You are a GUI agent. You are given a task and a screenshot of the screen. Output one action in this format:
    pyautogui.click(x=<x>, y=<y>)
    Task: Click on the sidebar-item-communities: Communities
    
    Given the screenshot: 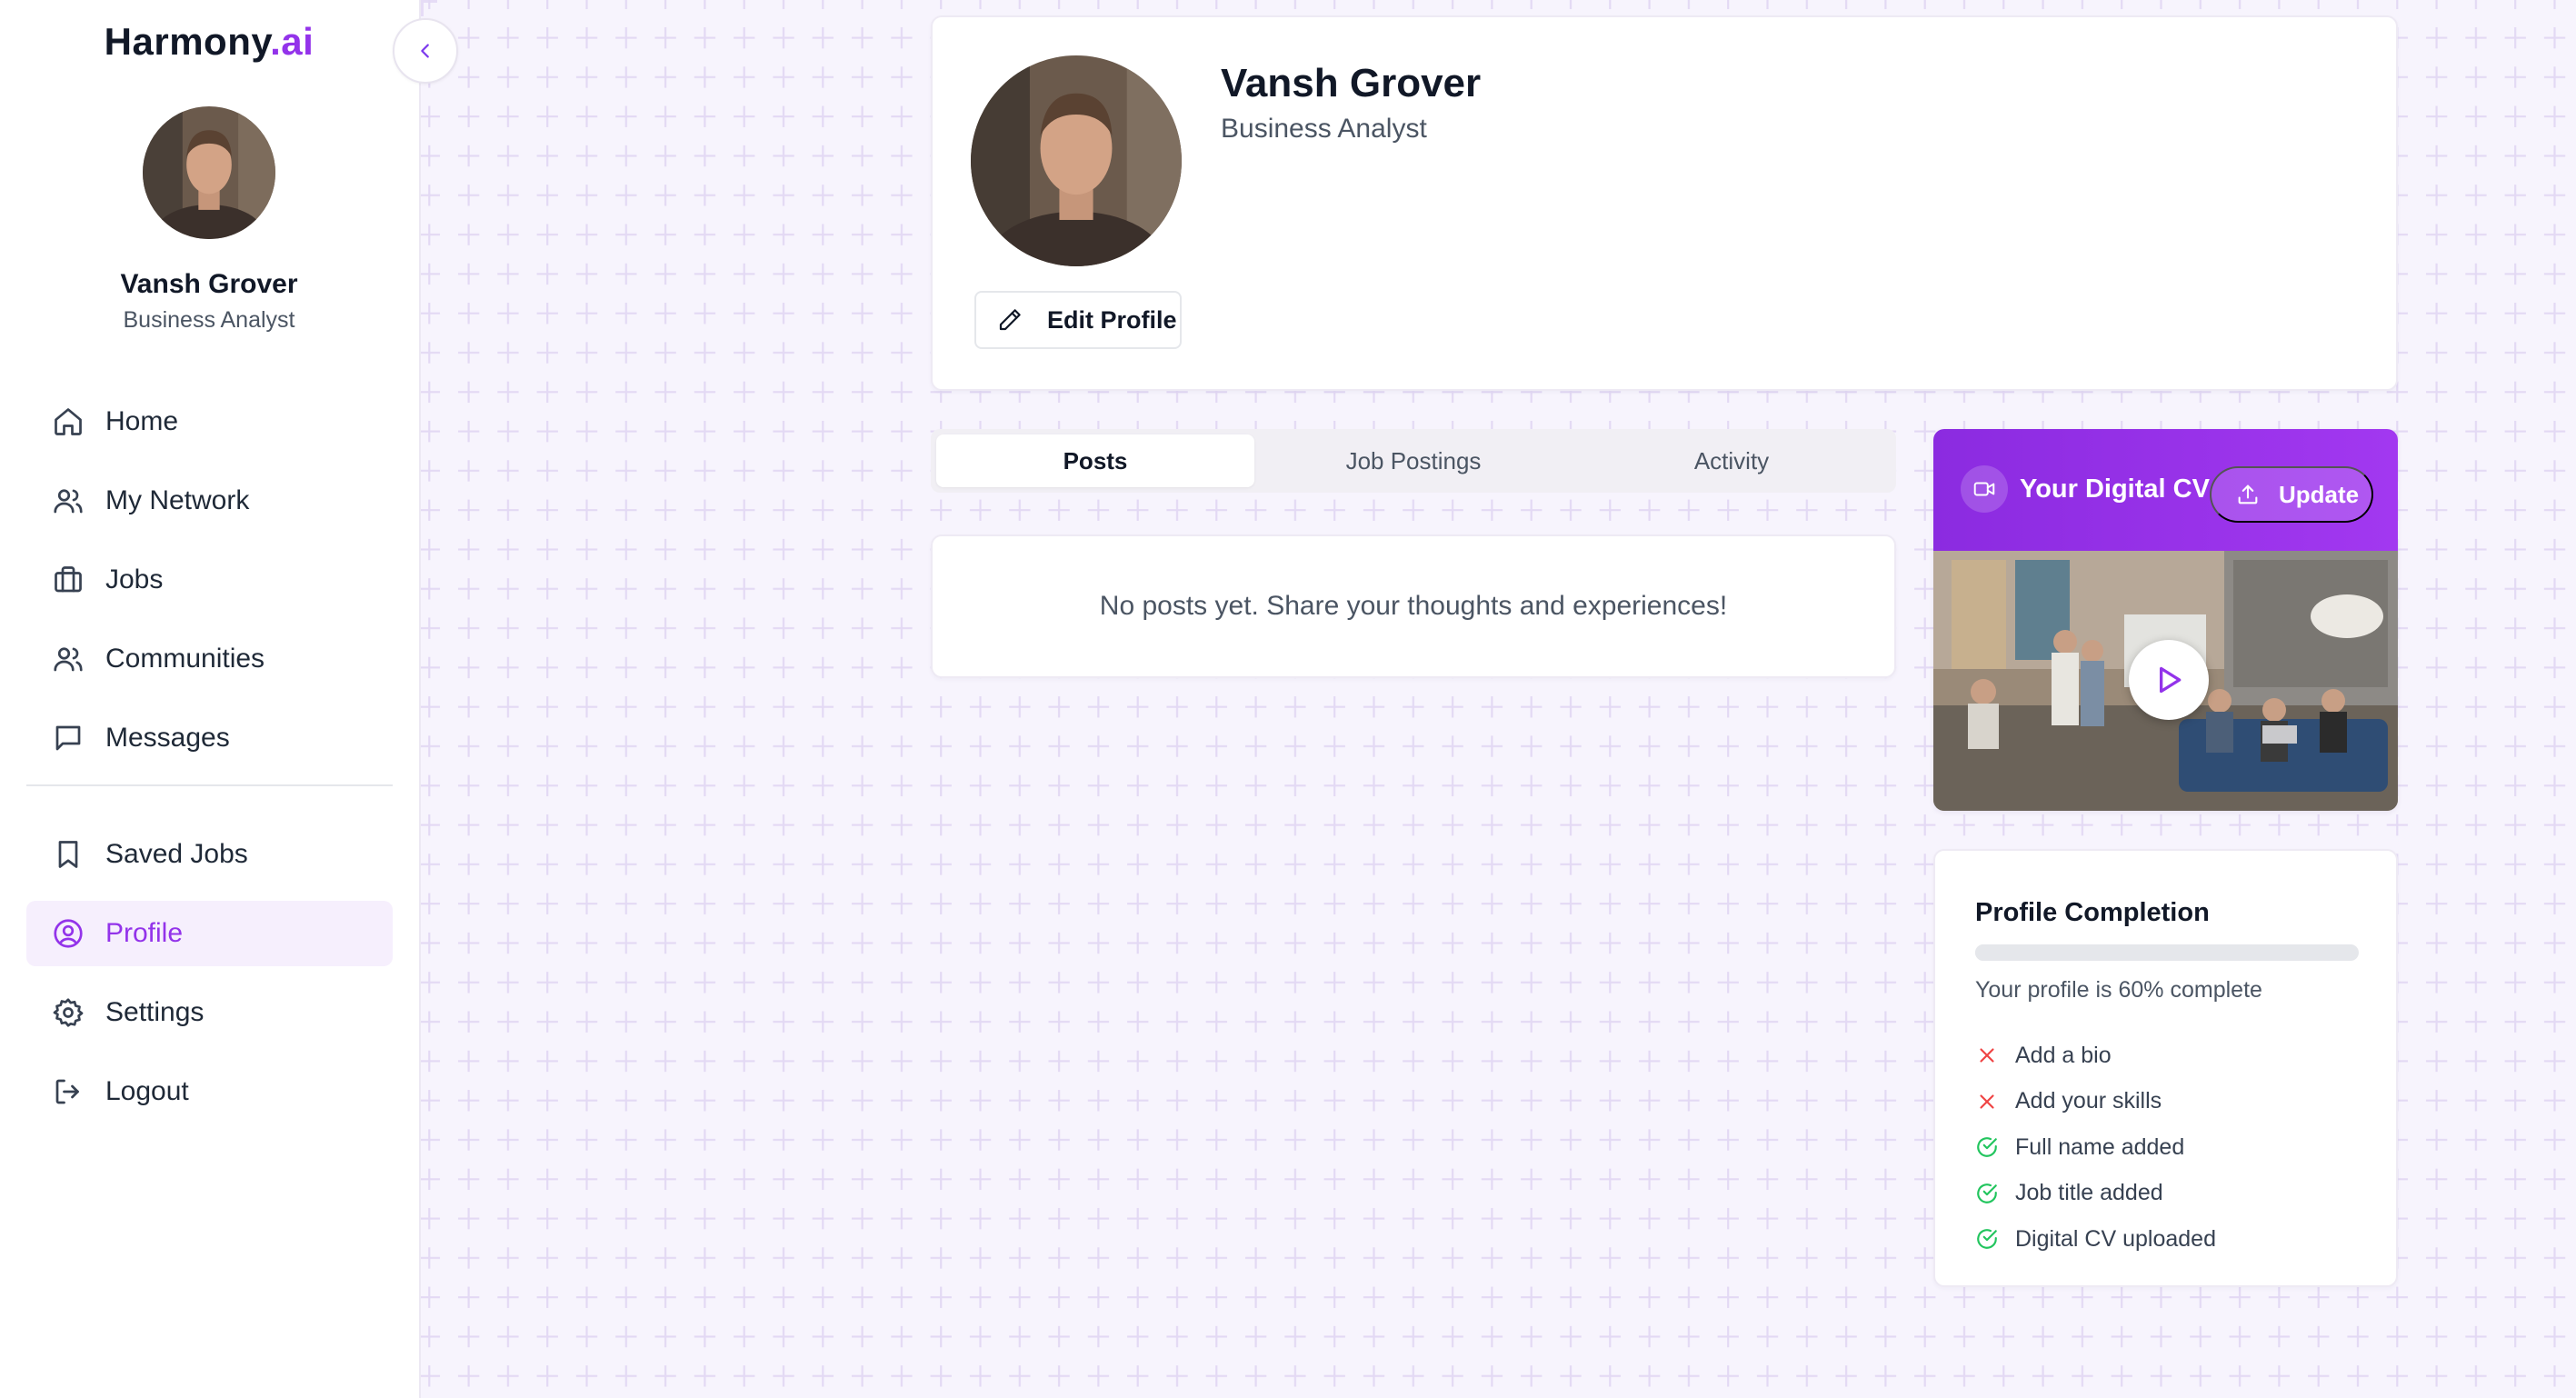 What is the action you would take?
    pyautogui.click(x=209, y=659)
    